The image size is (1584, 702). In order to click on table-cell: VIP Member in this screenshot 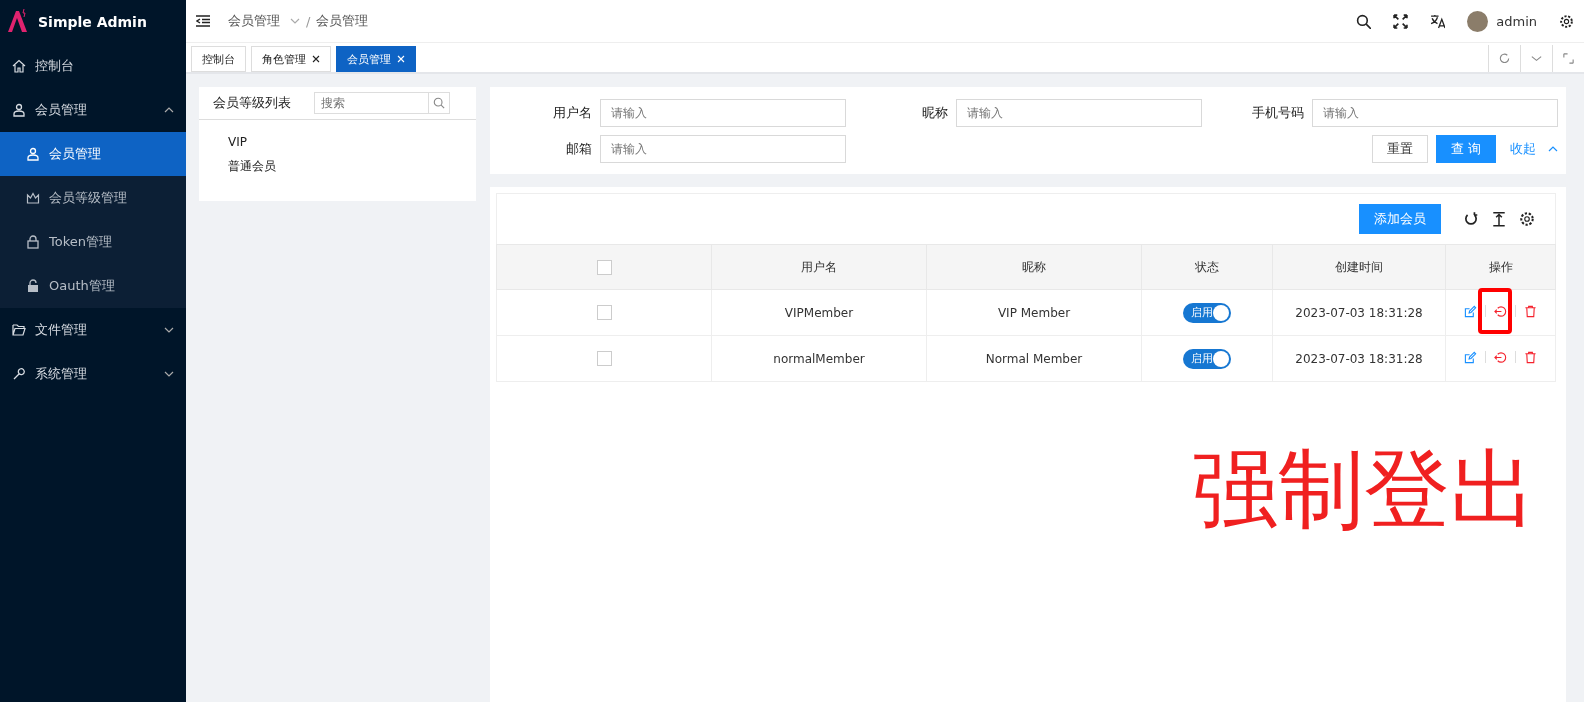, I will do `click(1034, 312)`.